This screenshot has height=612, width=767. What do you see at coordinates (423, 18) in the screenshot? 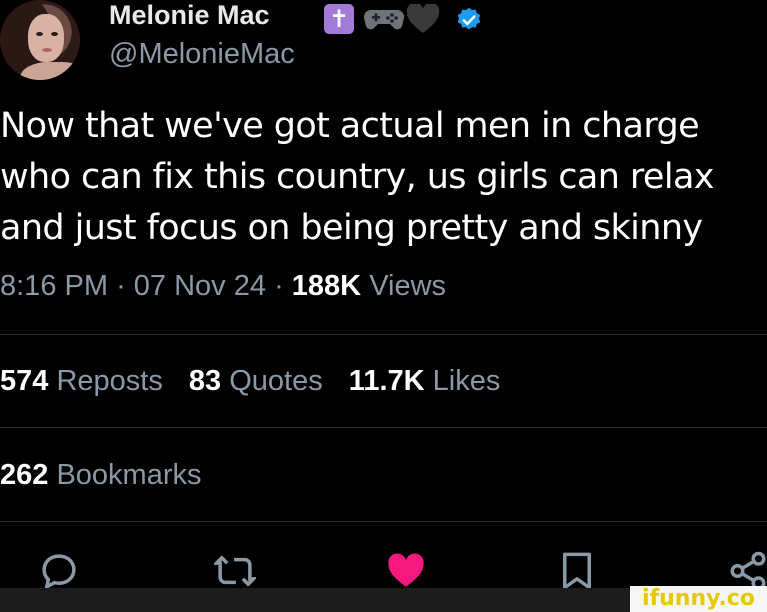
I see `black-heart-emoji-icon` at bounding box center [423, 18].